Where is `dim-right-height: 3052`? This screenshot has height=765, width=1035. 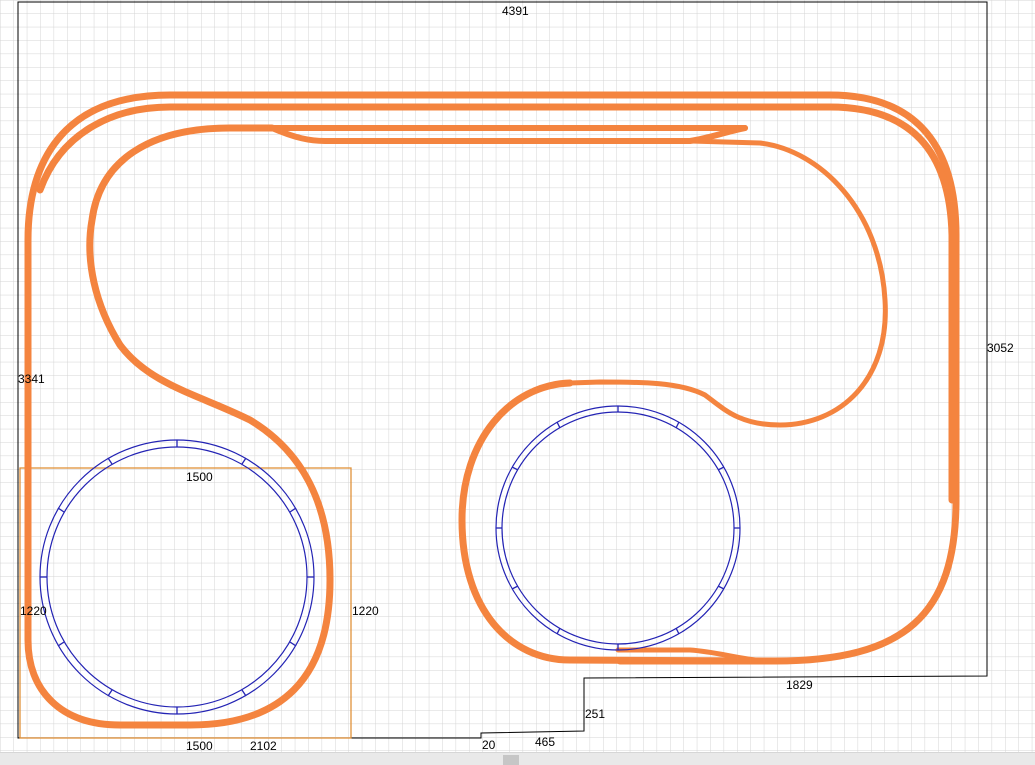 dim-right-height: 3052 is located at coordinates (1000, 348).